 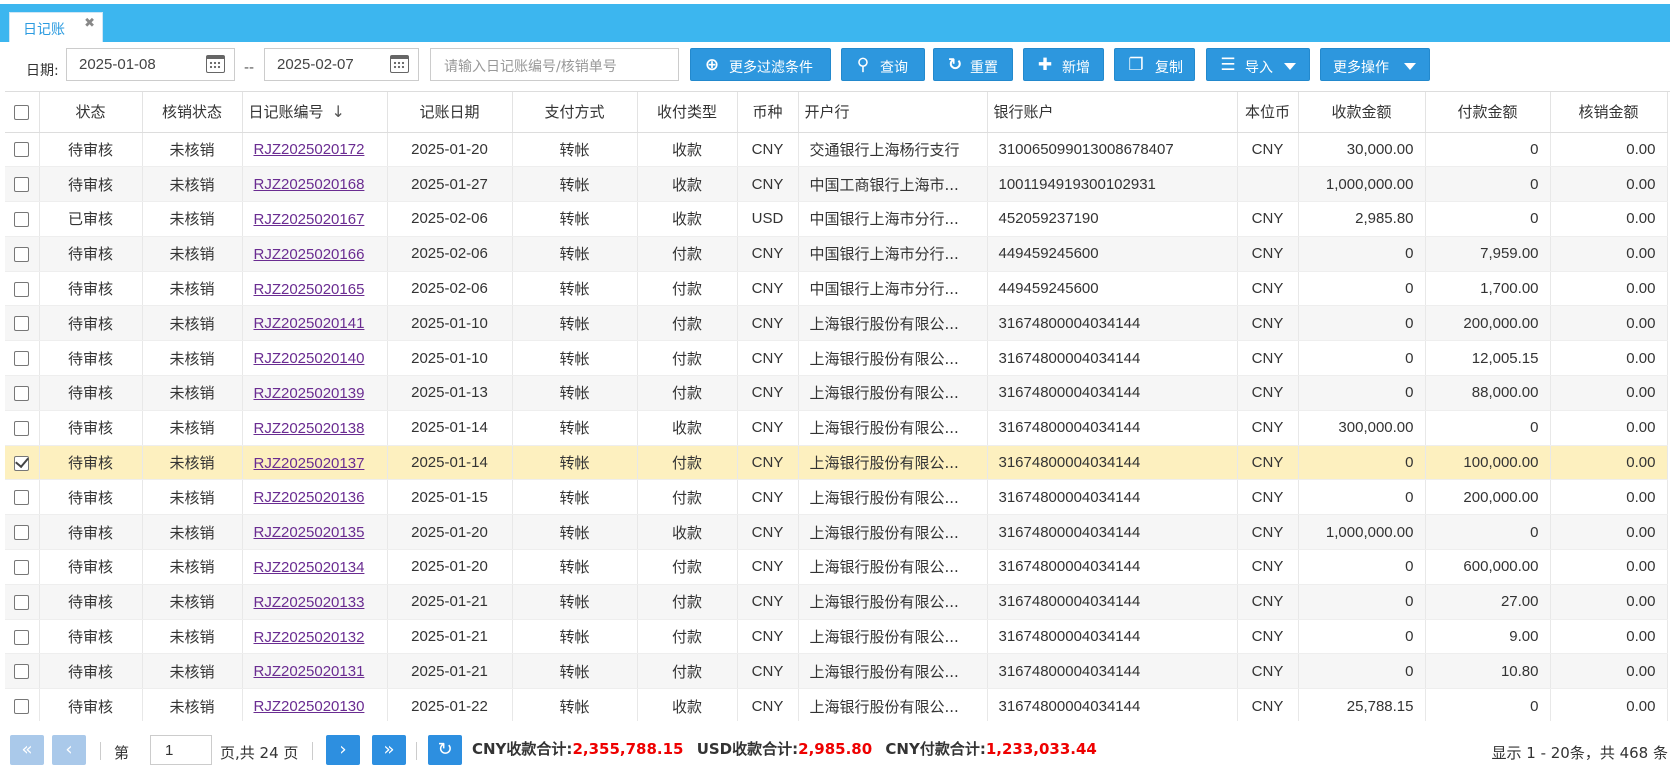 I want to click on more-filters-button: ⊕ 更多过滤条件, so click(x=760, y=64).